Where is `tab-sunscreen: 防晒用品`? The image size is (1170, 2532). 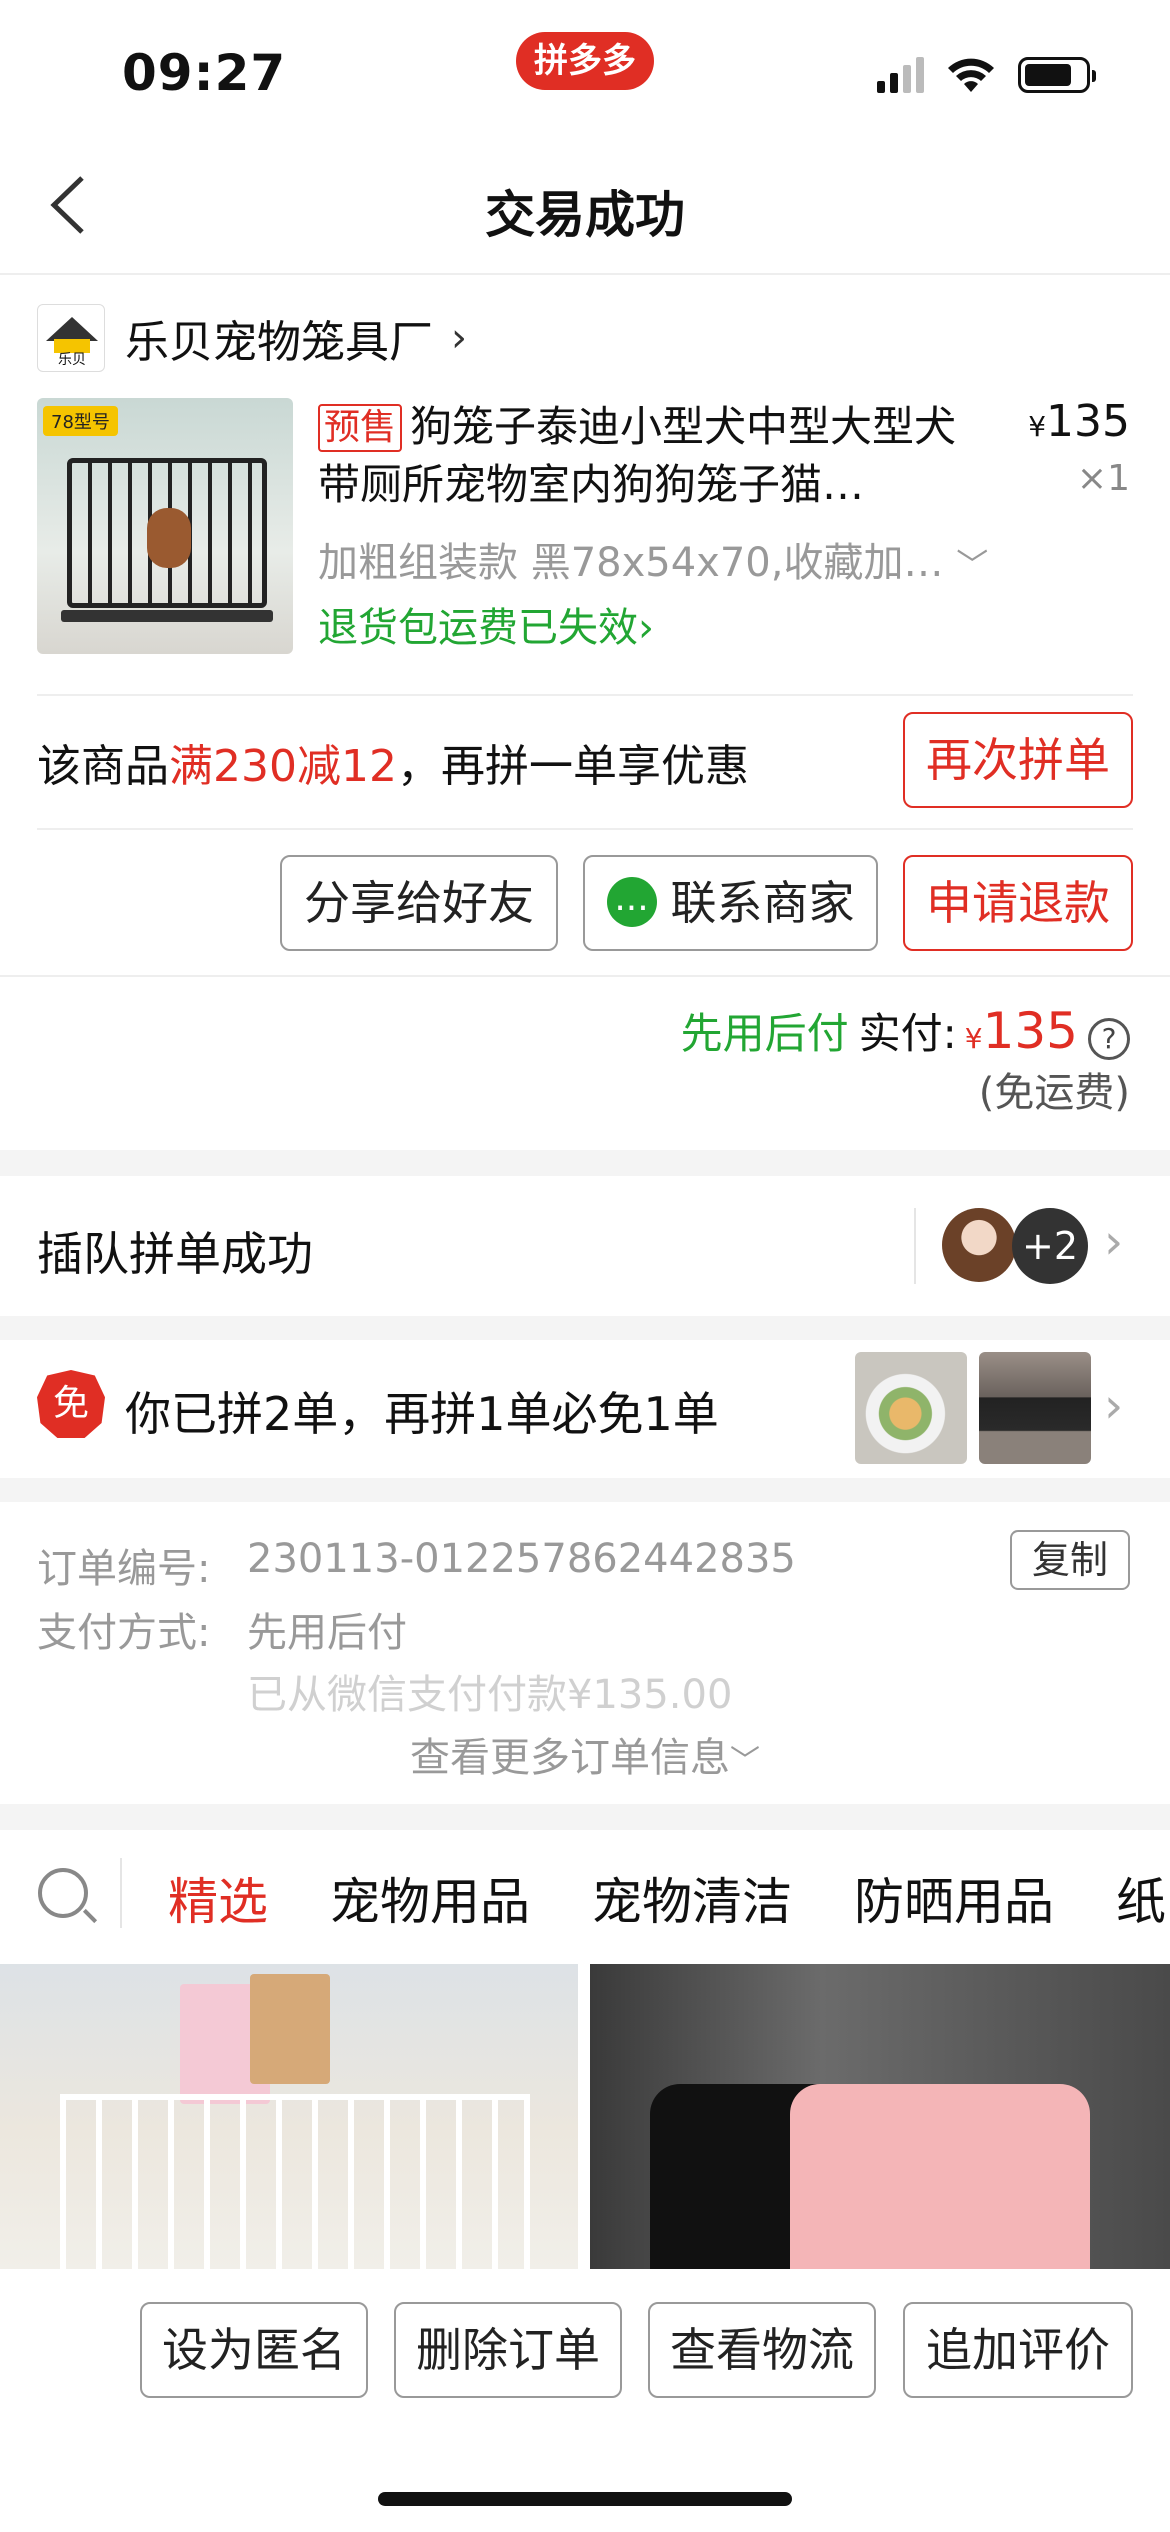
tab-sunscreen: 防晒用品 is located at coordinates (954, 1898).